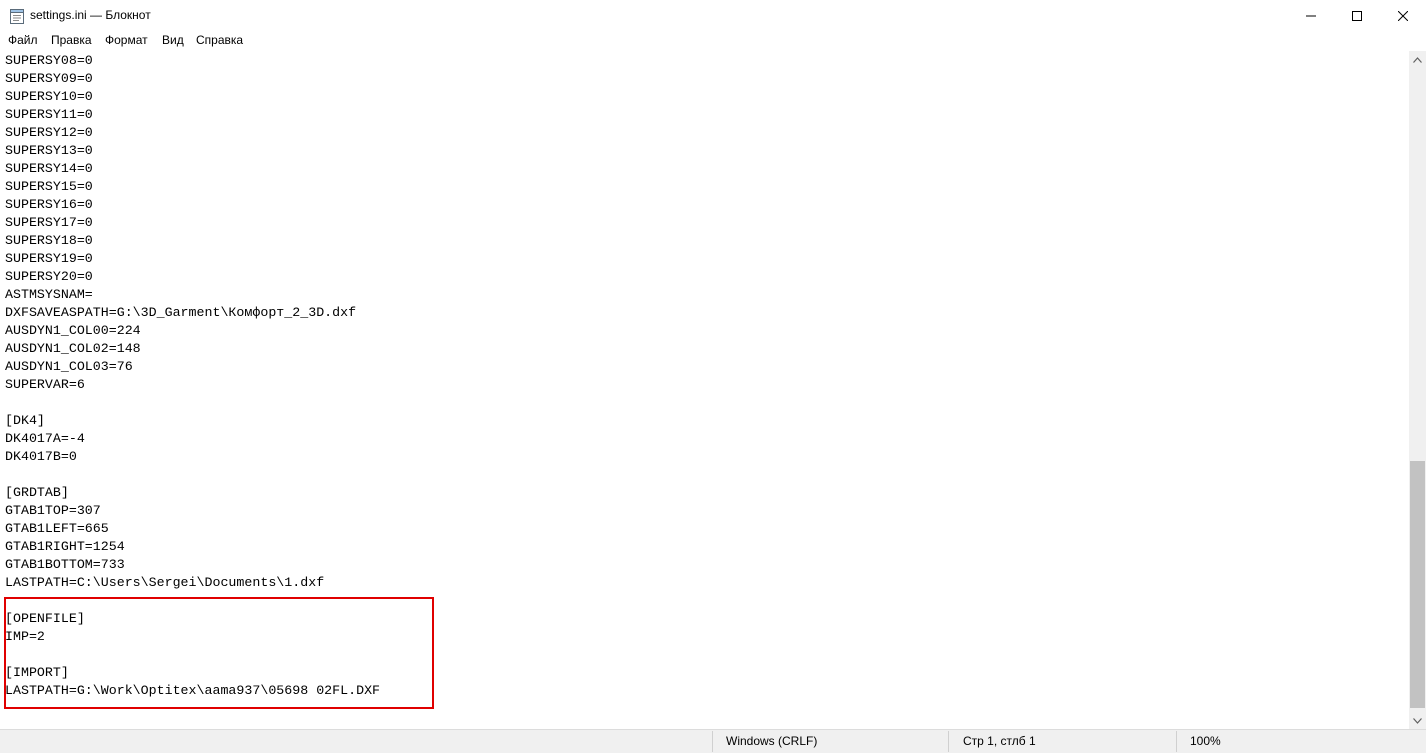 Image resolution: width=1426 pixels, height=753 pixels. Describe the element at coordinates (49, 294) in the screenshot. I see `text-line: ASTMSYSNAM=` at that location.